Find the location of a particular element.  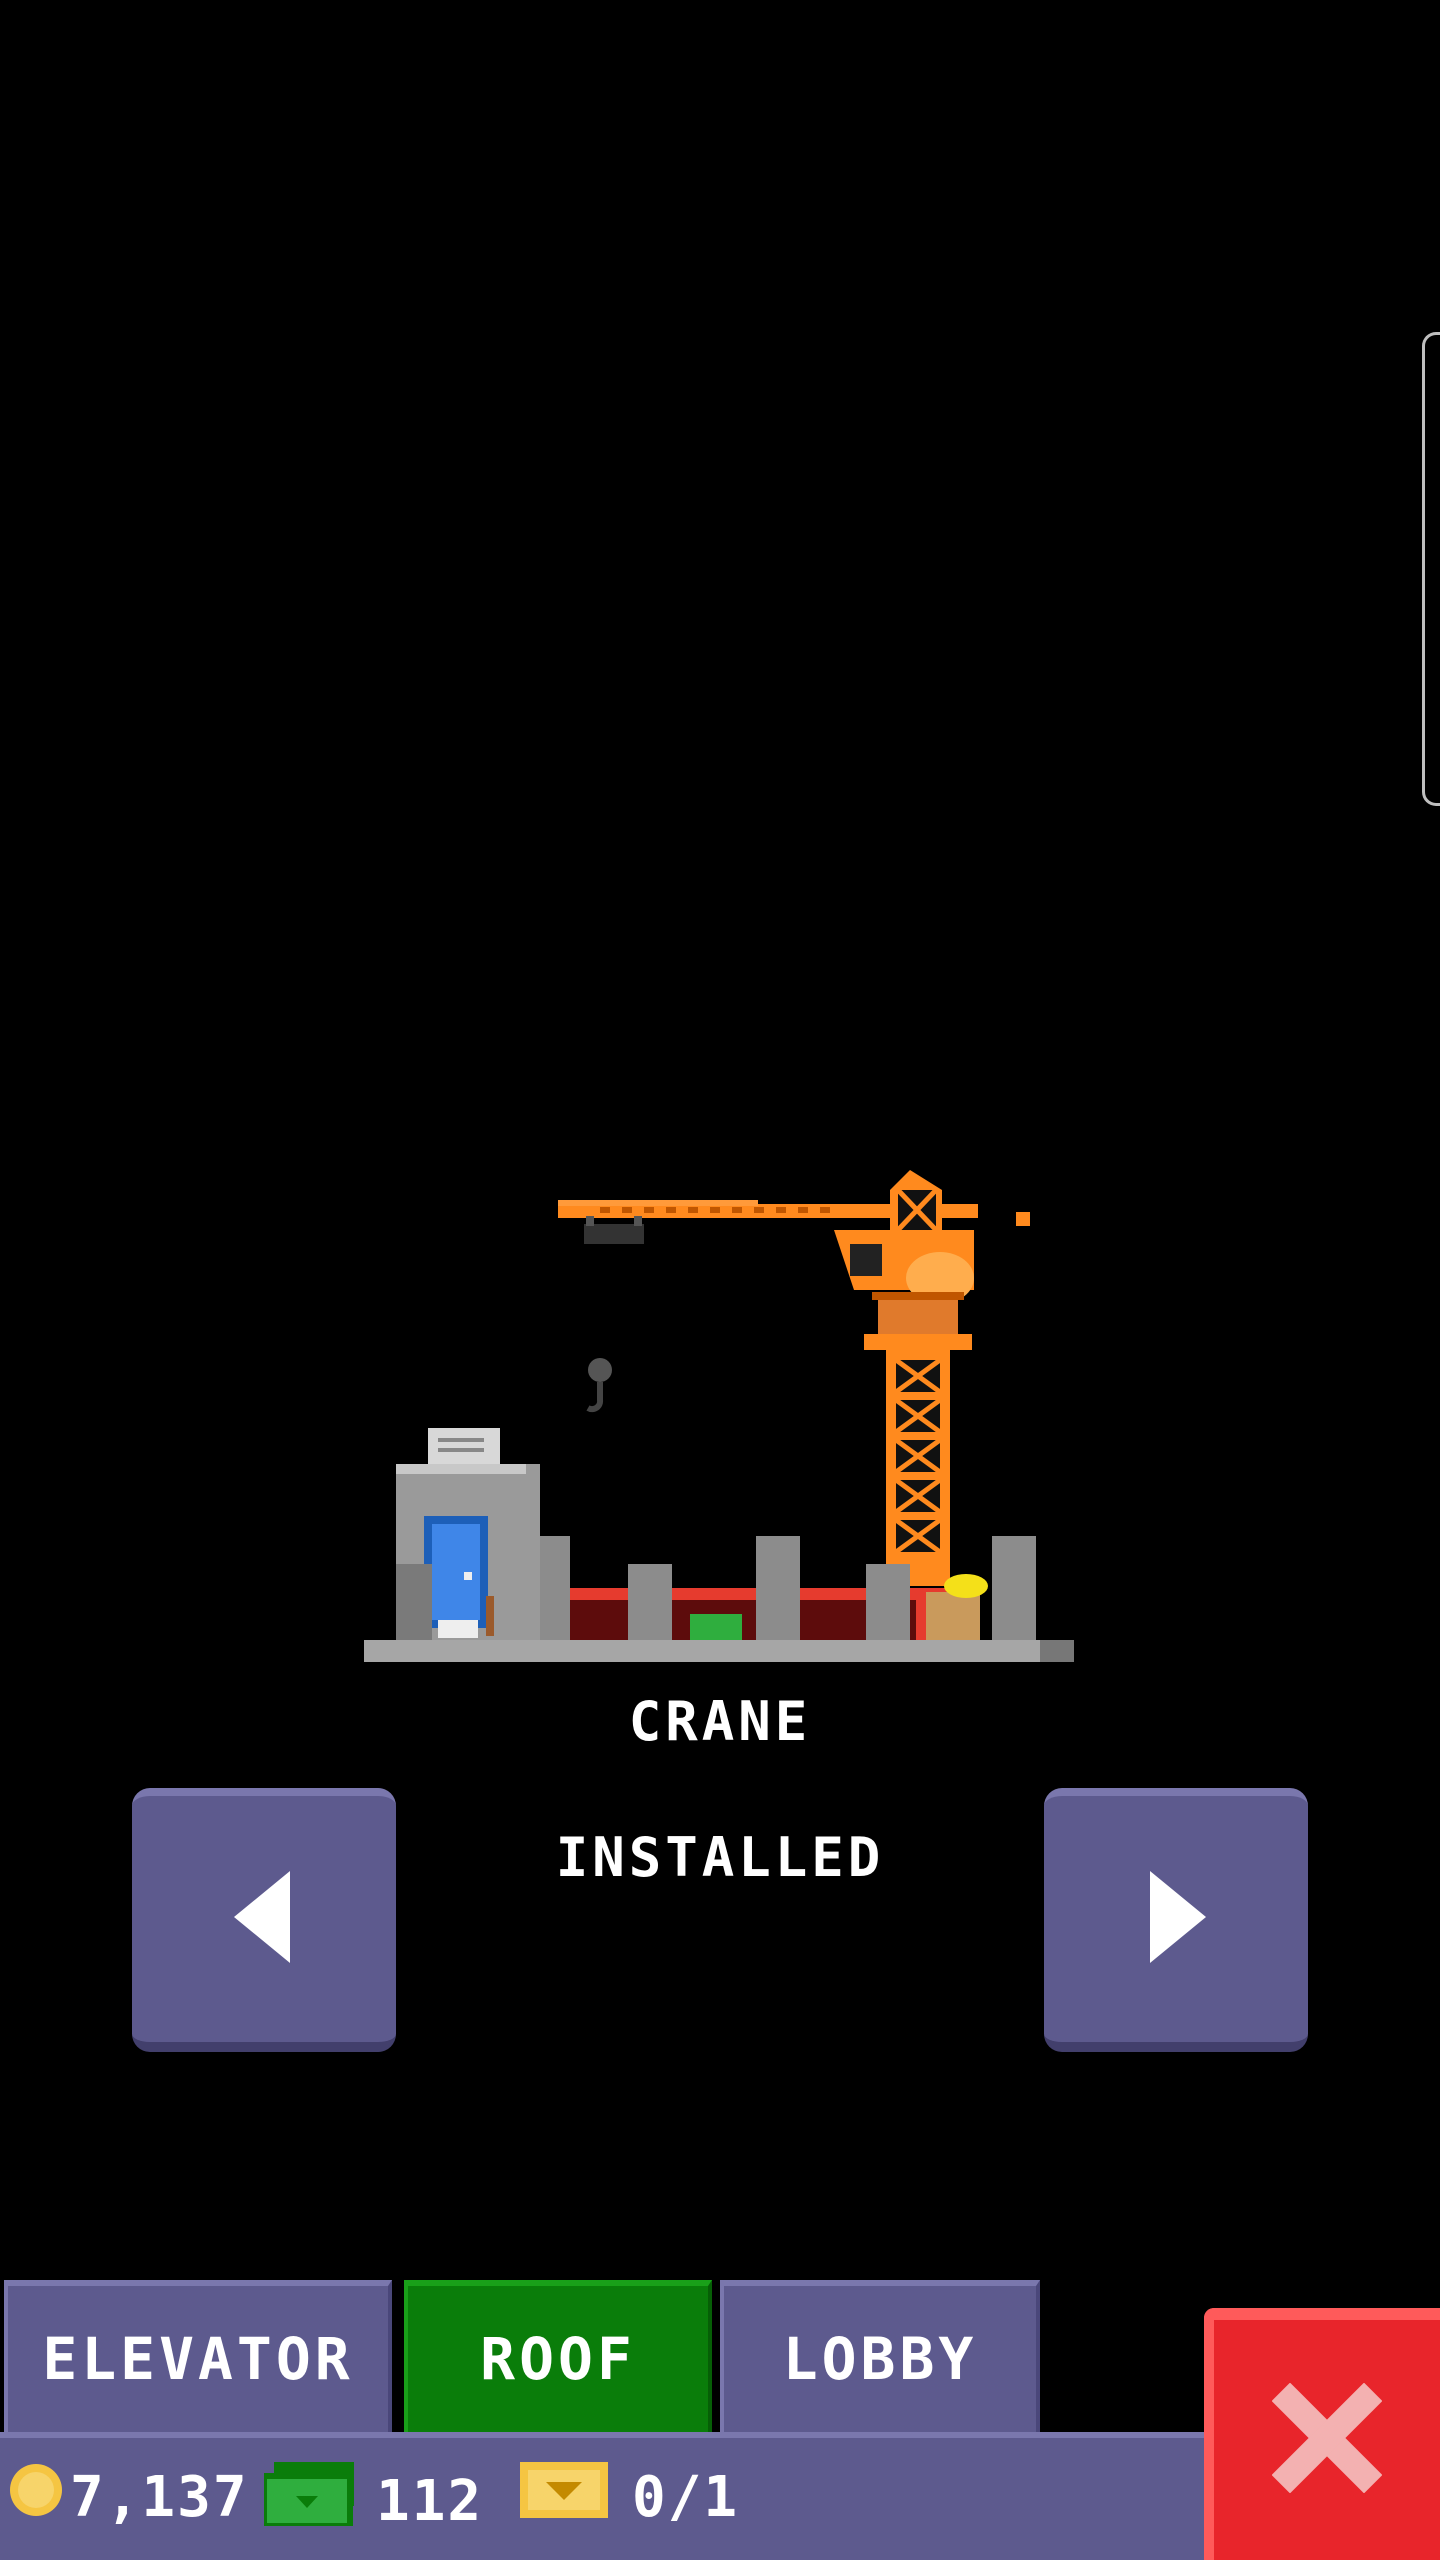

arrow-right-icon is located at coordinates (1176, 1919).